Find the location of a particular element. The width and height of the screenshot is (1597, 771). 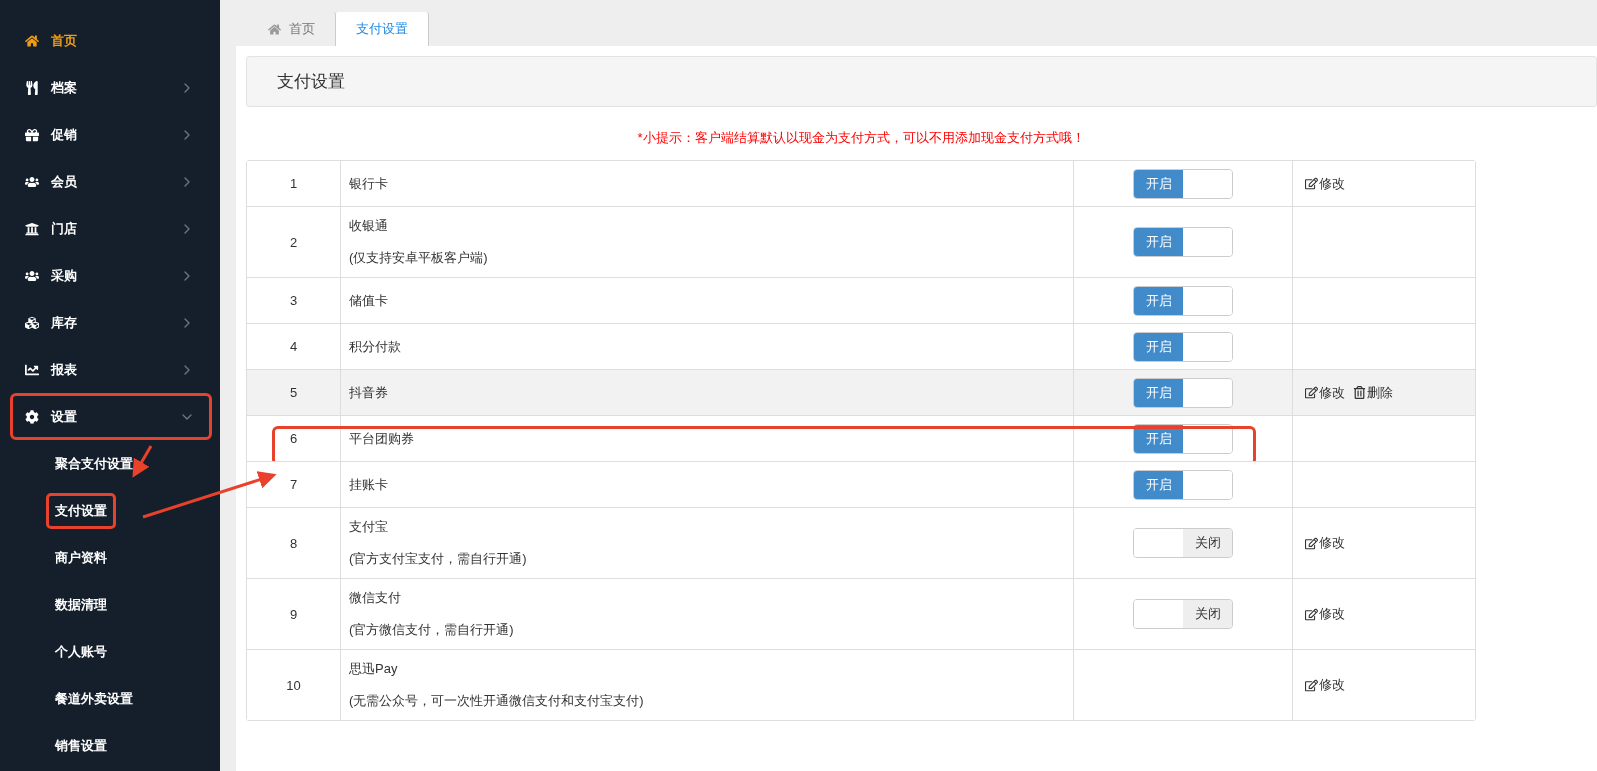

submenu-item: 聚合支付设置 is located at coordinates (94, 463).